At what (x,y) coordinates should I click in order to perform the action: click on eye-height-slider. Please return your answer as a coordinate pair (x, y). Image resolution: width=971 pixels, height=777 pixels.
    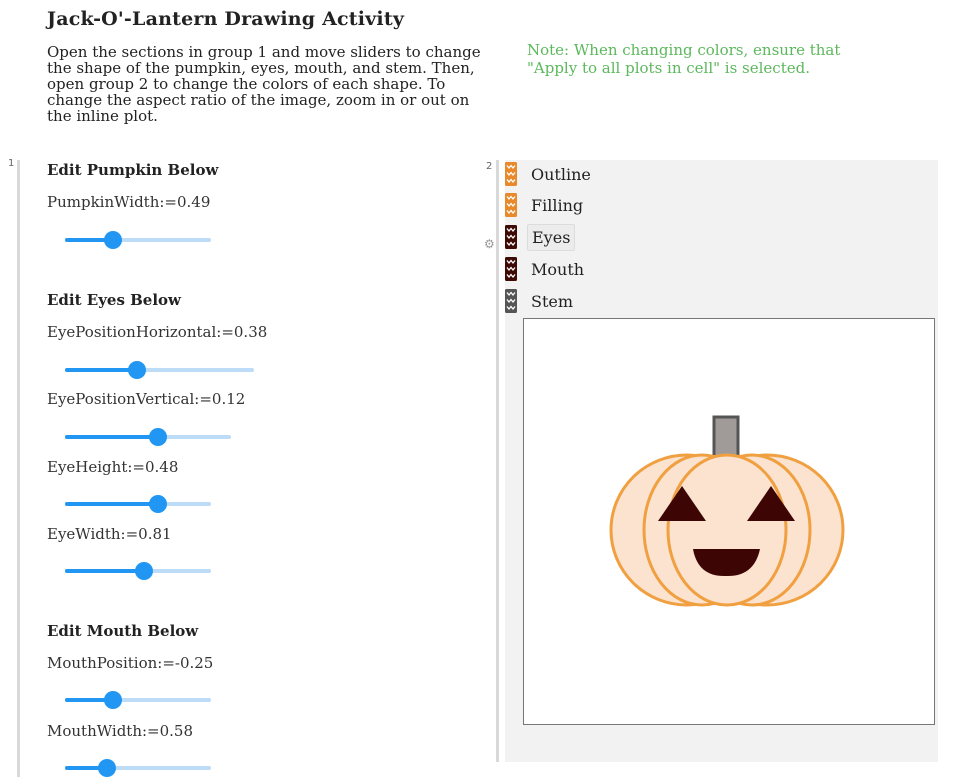
    Looking at the image, I should click on (138, 504).